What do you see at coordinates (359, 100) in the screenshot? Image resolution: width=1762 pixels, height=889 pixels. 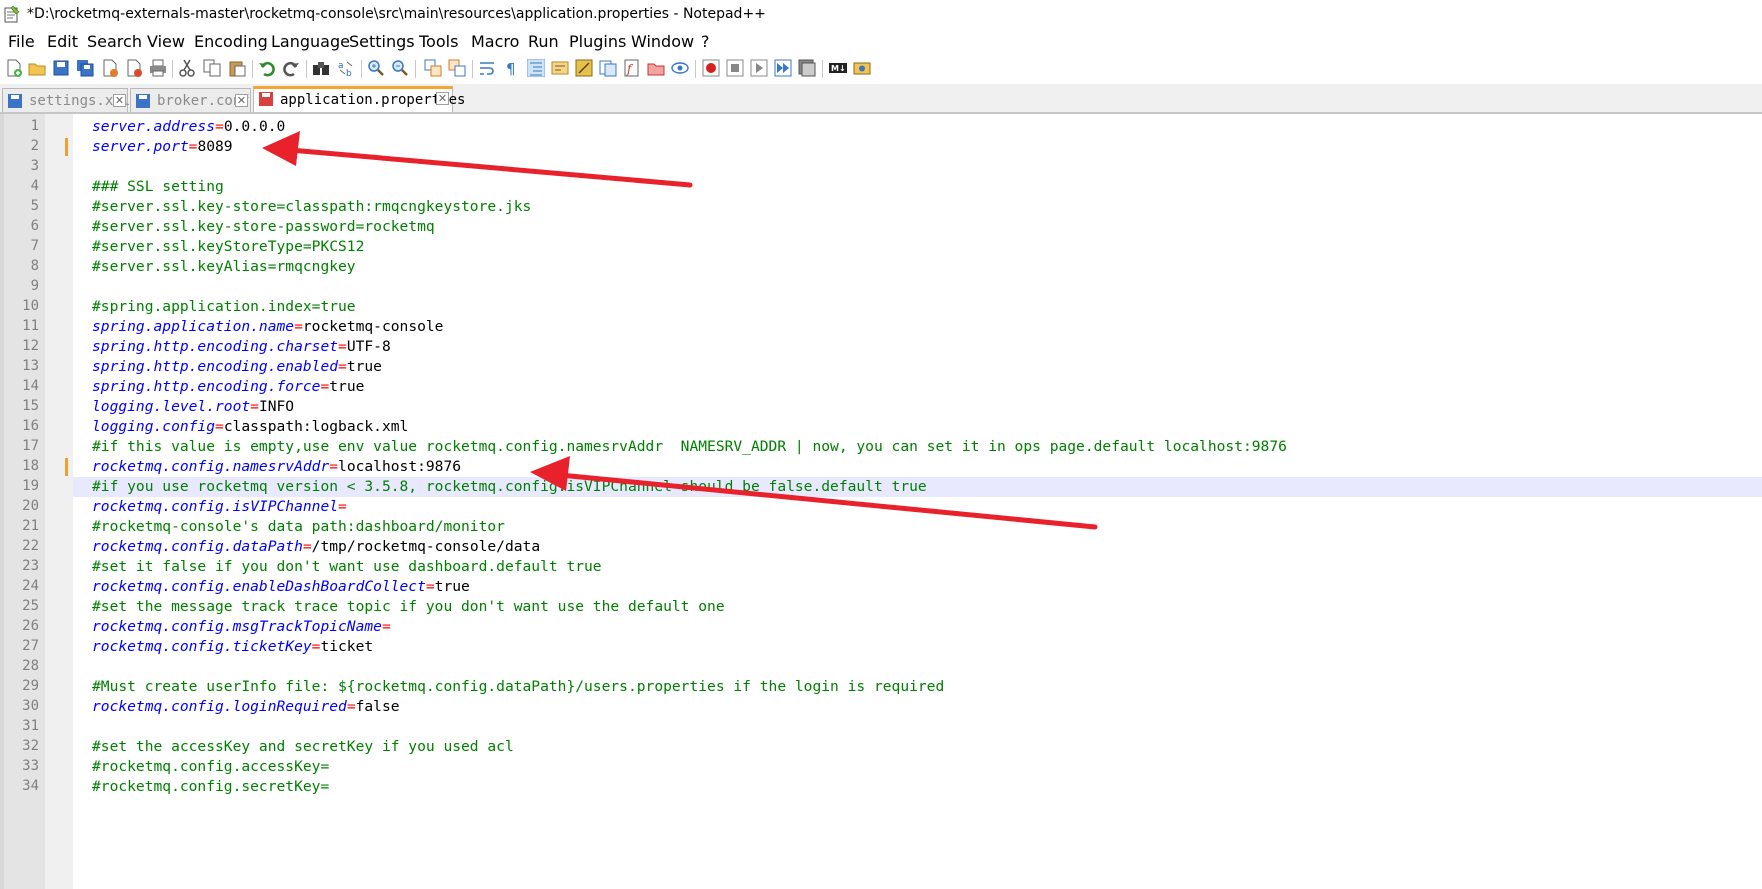 I see `tab-application-properties: application.properties ✕` at bounding box center [359, 100].